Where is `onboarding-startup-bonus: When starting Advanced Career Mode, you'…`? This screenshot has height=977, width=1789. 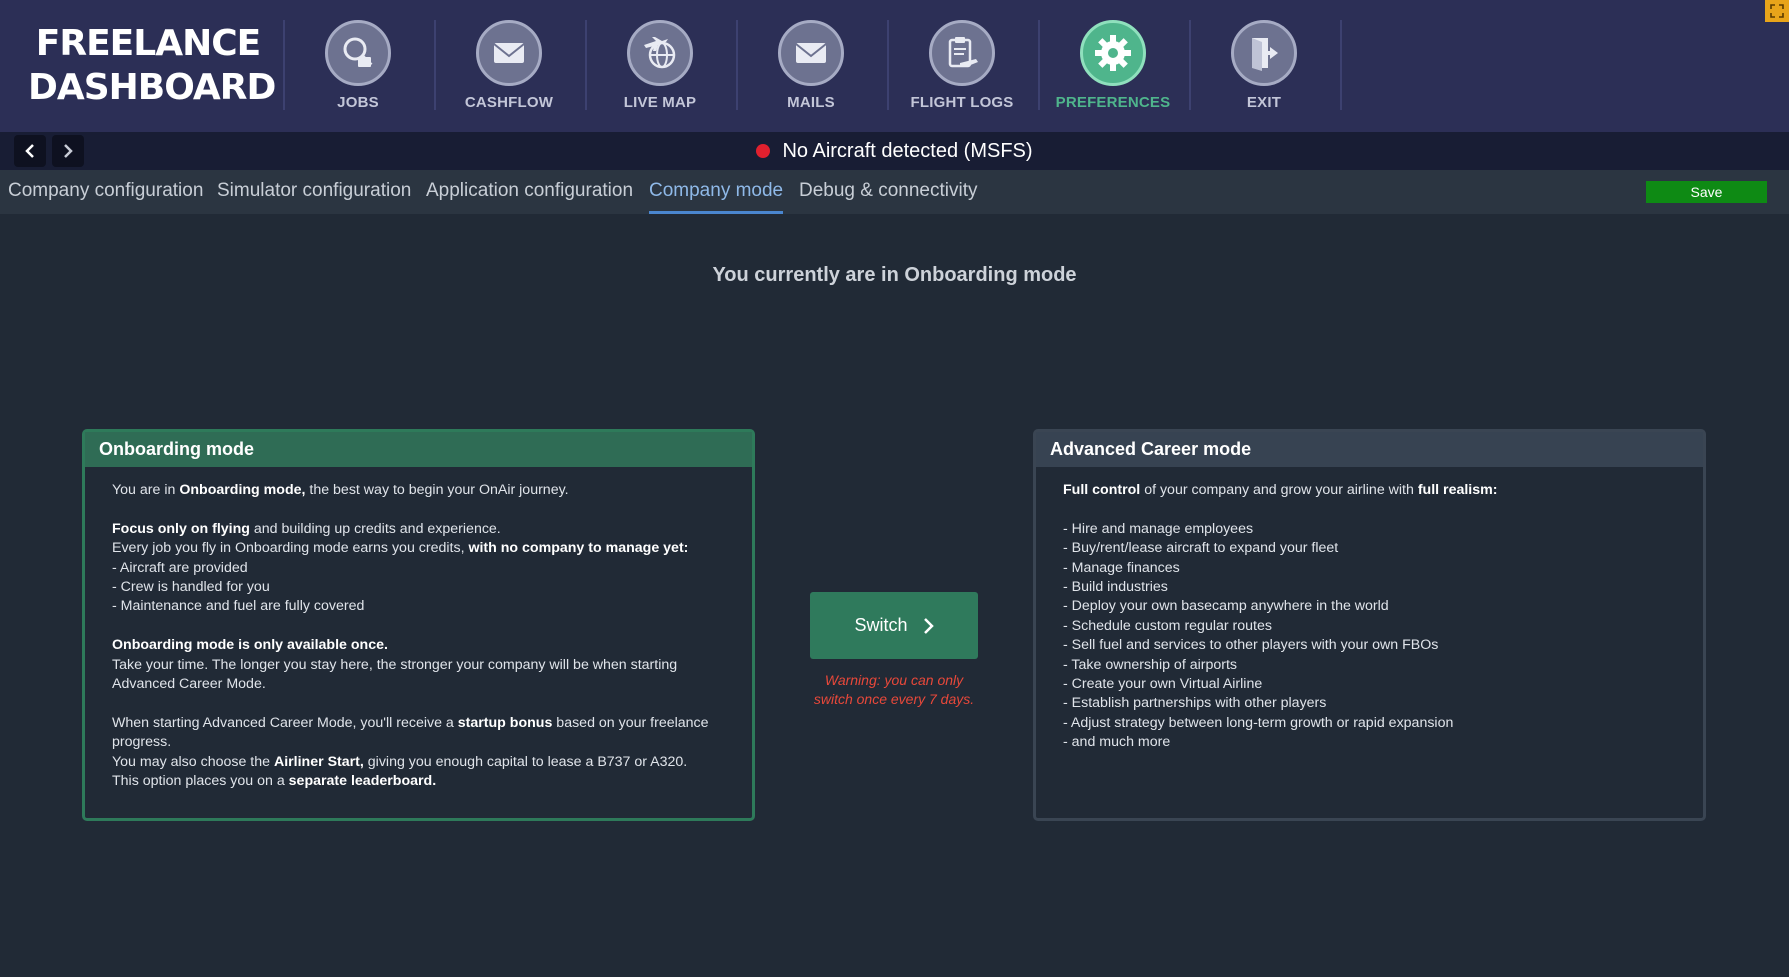 onboarding-startup-bonus: When starting Advanced Career Mode, you'… is located at coordinates (410, 732).